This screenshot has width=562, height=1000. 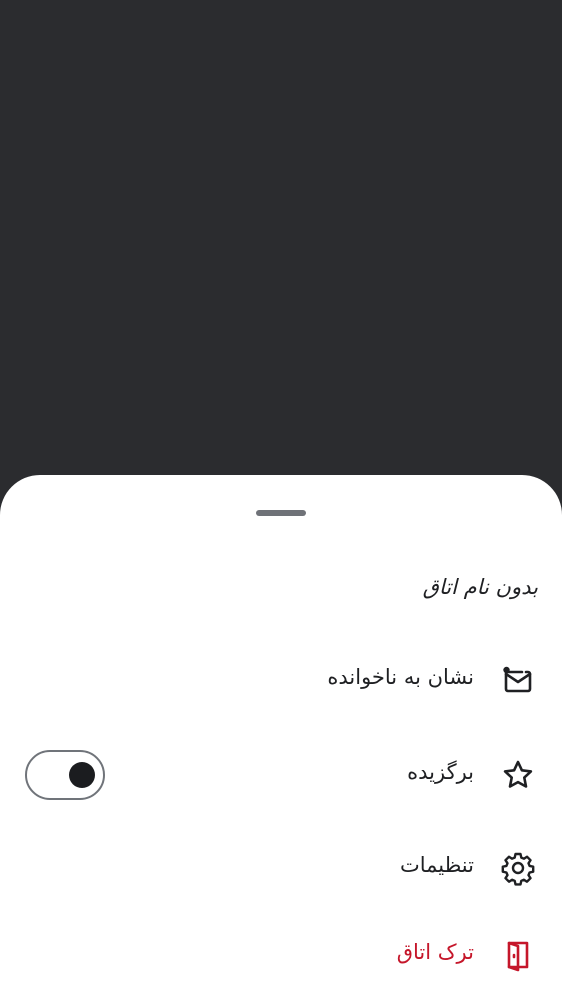 What do you see at coordinates (281, 775) in the screenshot?
I see `favourite-item: برگزیده` at bounding box center [281, 775].